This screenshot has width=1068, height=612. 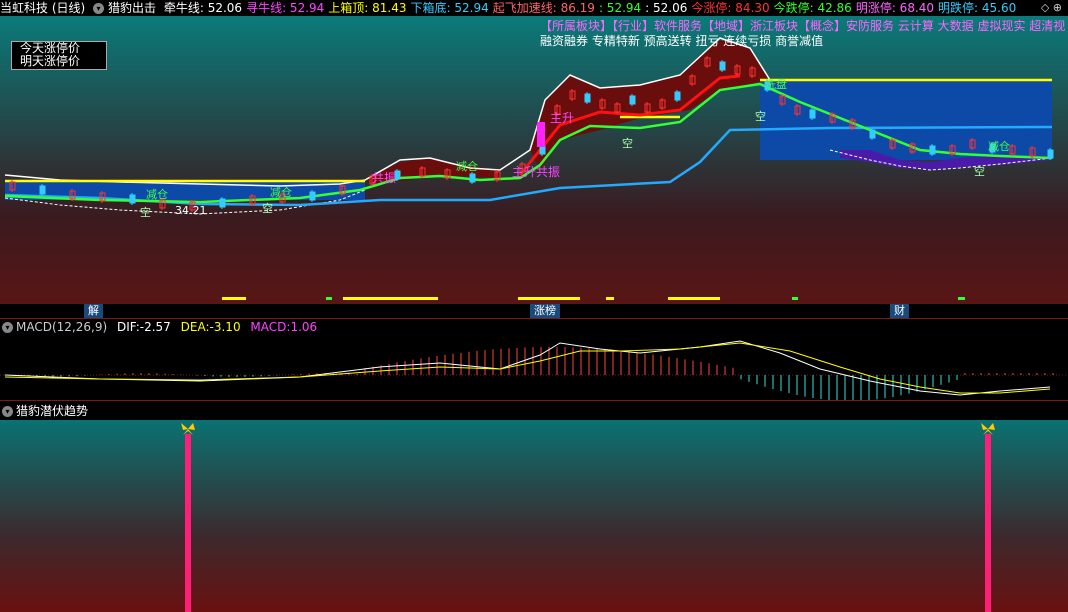 I want to click on macd-svg, so click(x=534, y=370).